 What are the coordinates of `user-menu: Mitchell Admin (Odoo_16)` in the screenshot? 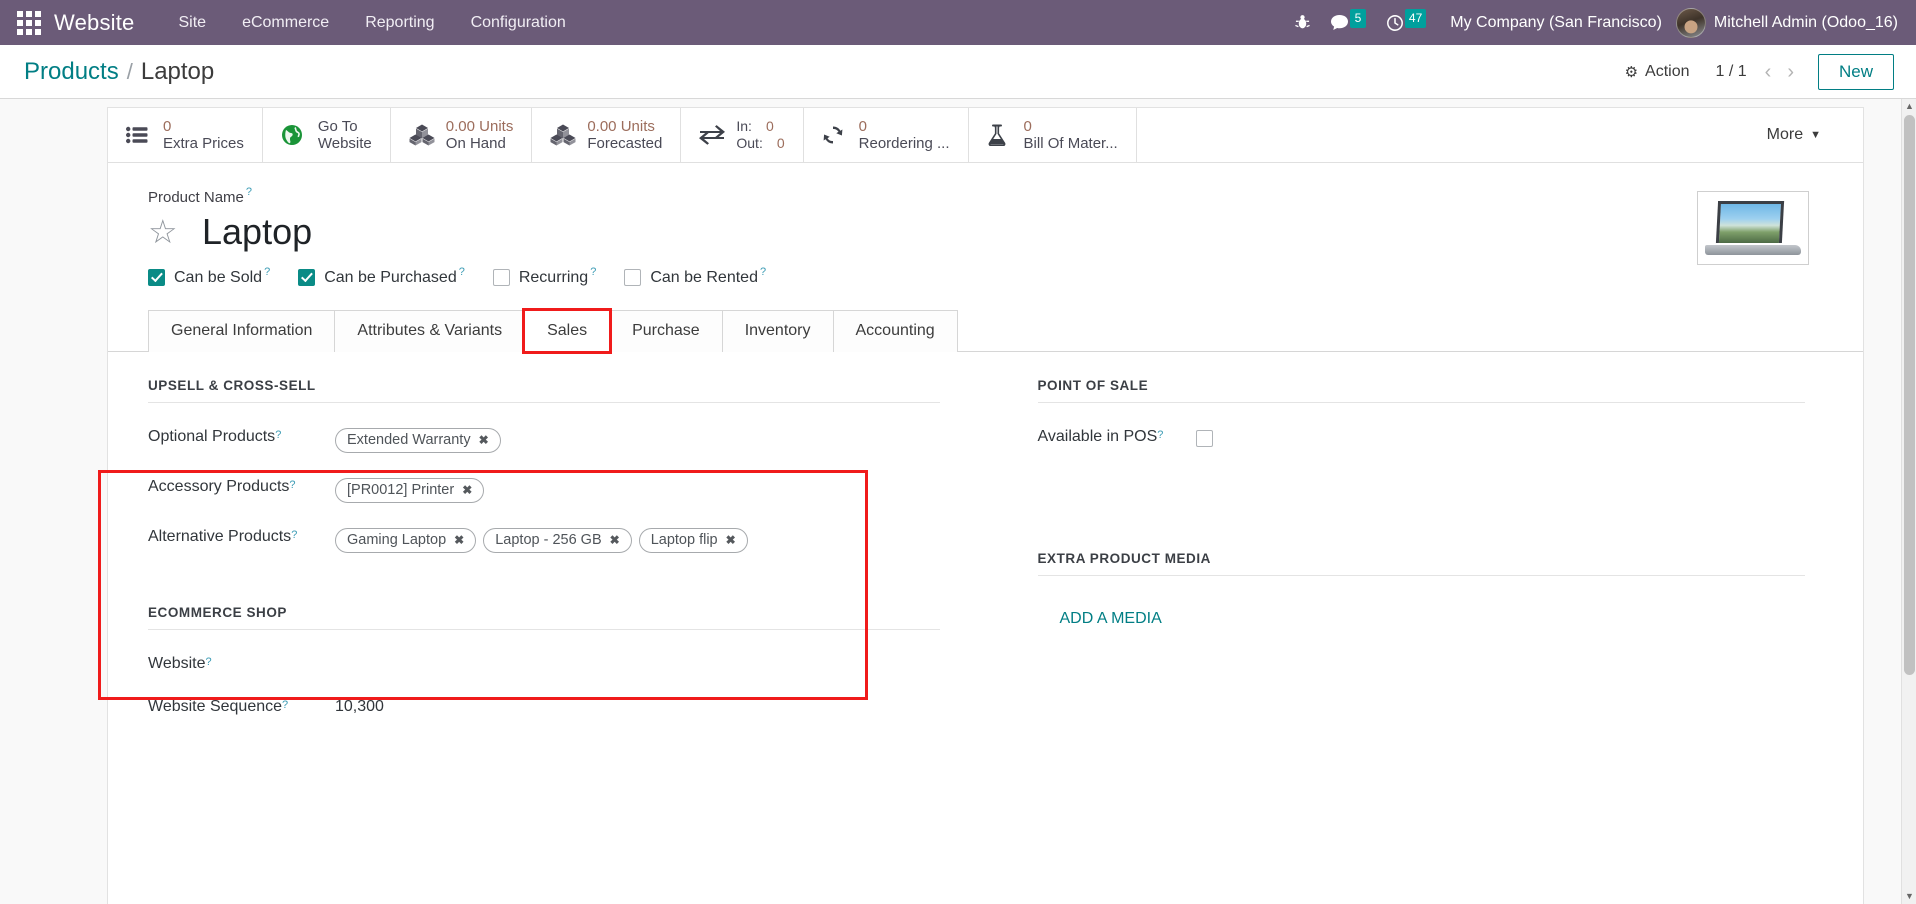 It's located at (1788, 22).